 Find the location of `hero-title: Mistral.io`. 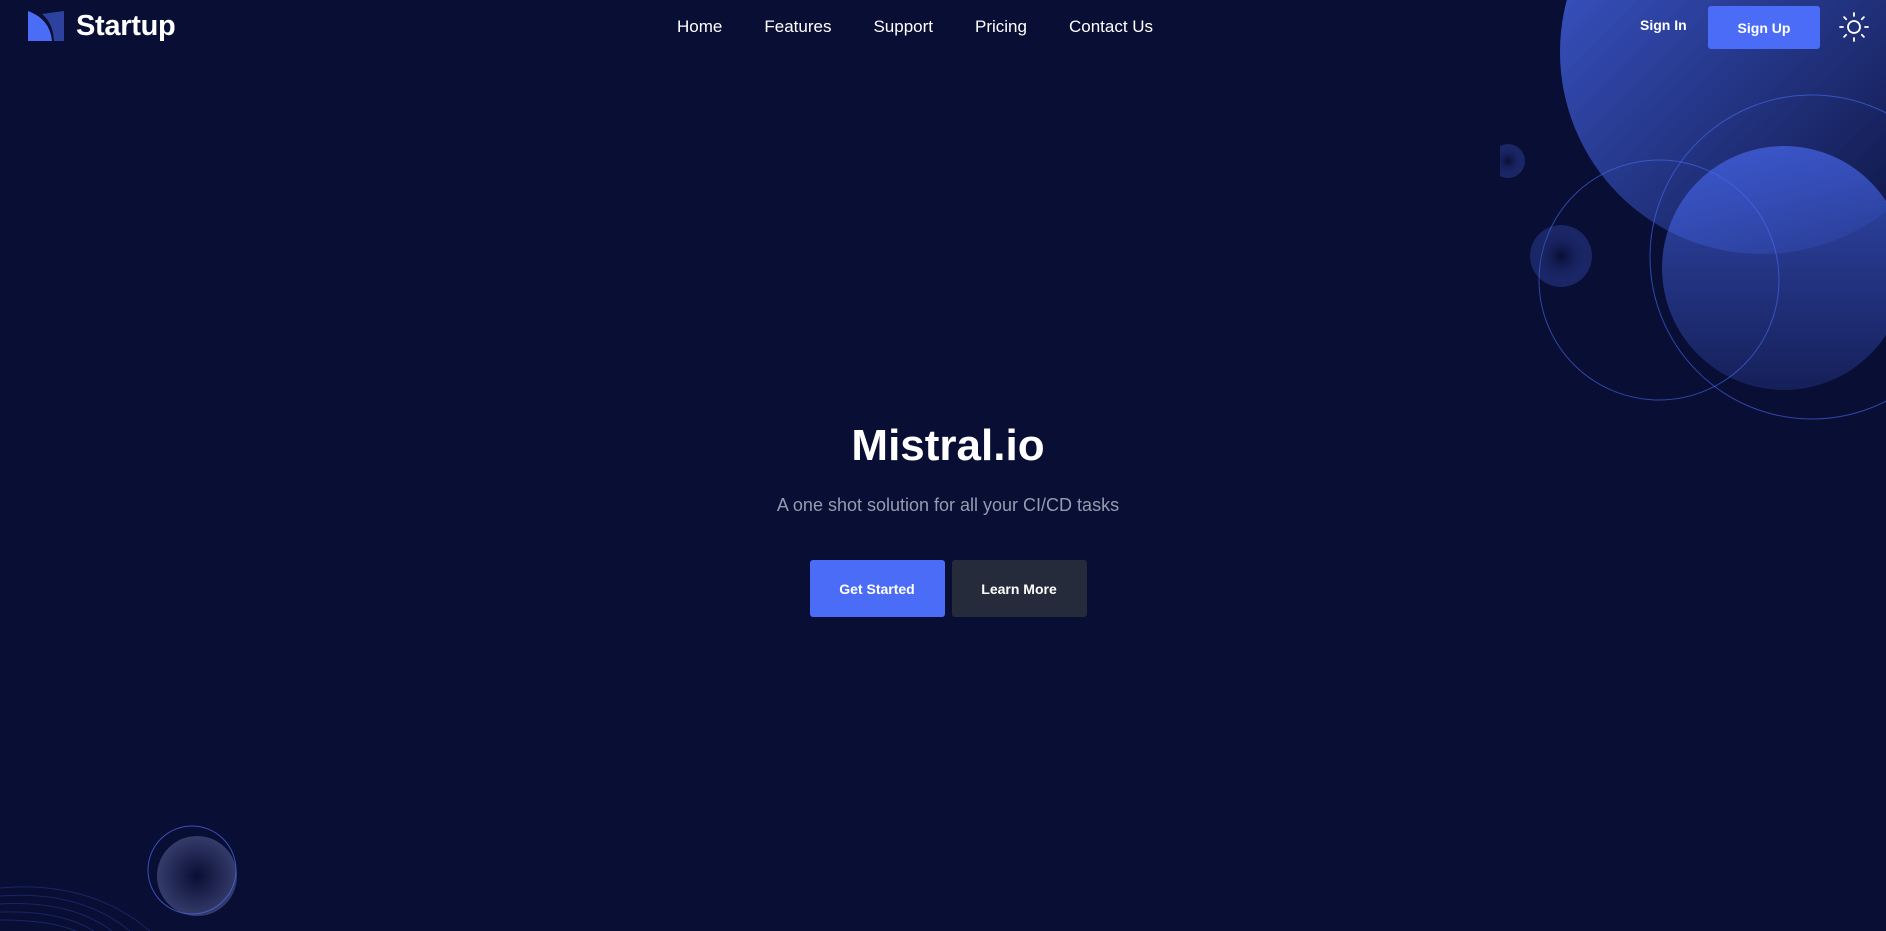

hero-title: Mistral.io is located at coordinates (948, 445).